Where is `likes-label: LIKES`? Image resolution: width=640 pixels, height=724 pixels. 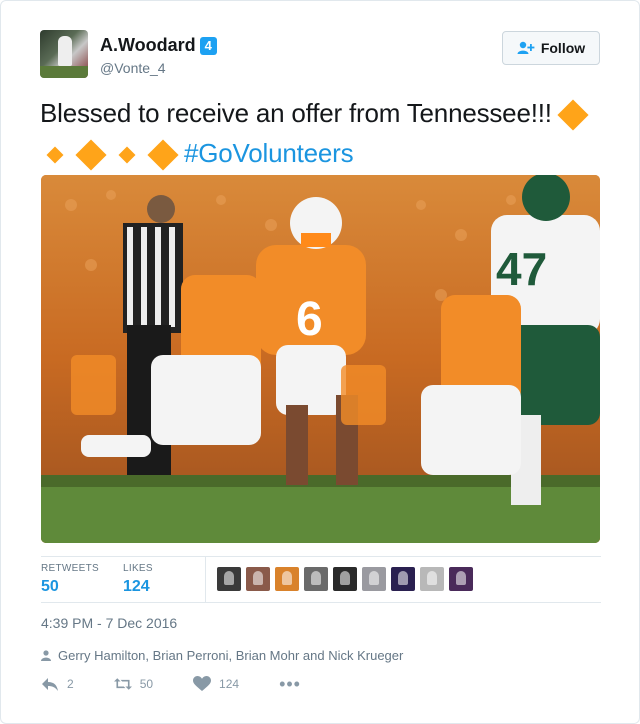 likes-label: LIKES is located at coordinates (138, 568).